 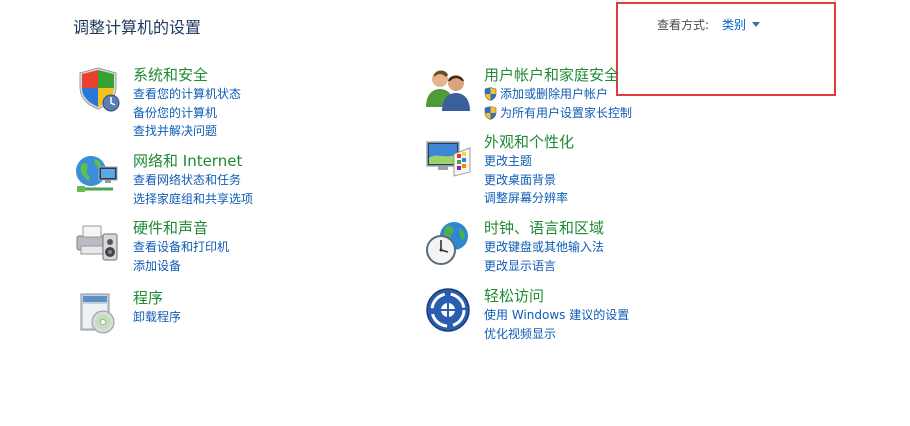 I want to click on link-uninstall-program: 卸载程序, so click(x=157, y=317).